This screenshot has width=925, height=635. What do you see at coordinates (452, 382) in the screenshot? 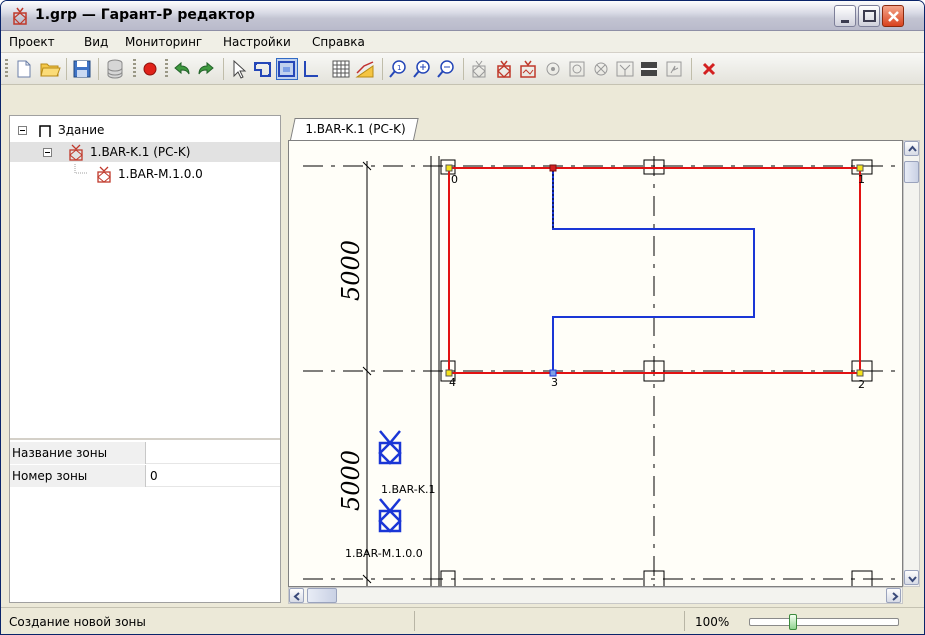
I see `vertex-label: 4` at bounding box center [452, 382].